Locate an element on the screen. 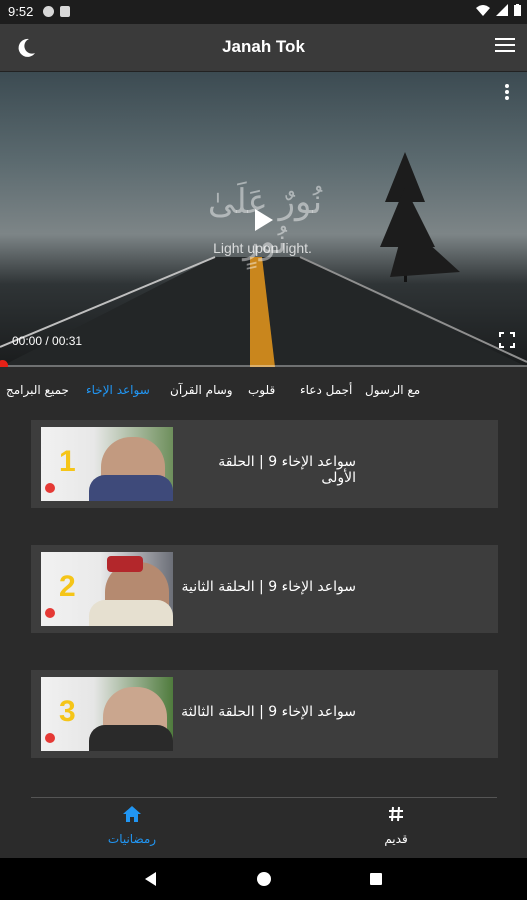  episode-number: 3 is located at coordinates (67, 711).